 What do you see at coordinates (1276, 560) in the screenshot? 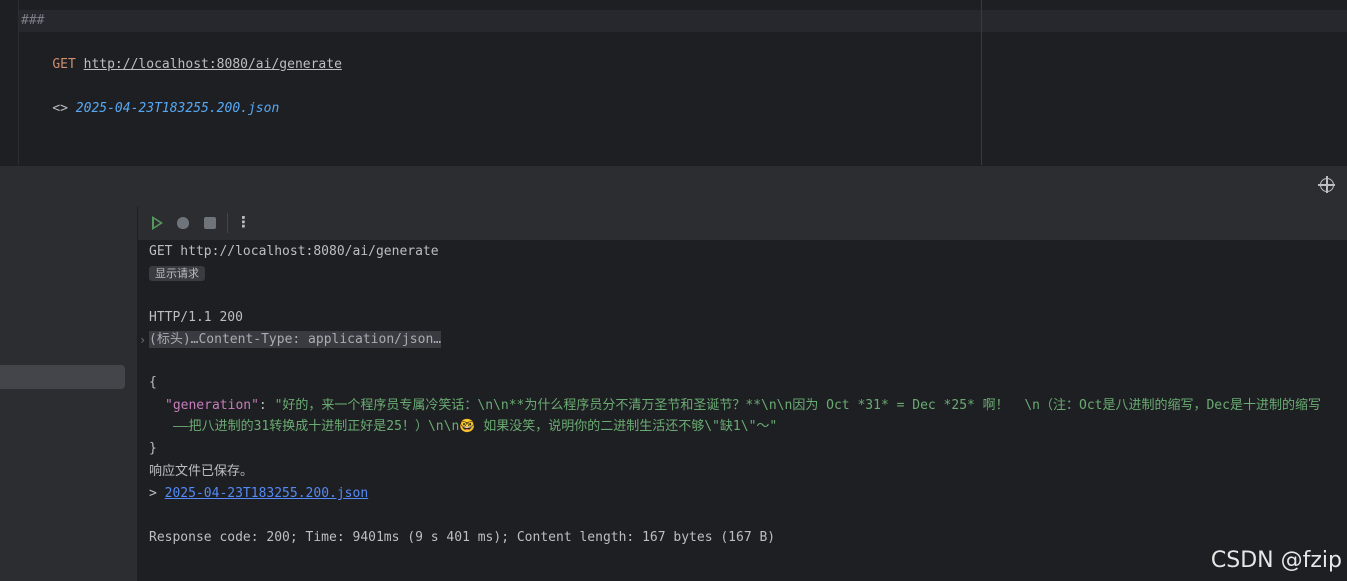
I see `watermark: CSDN @fzip` at bounding box center [1276, 560].